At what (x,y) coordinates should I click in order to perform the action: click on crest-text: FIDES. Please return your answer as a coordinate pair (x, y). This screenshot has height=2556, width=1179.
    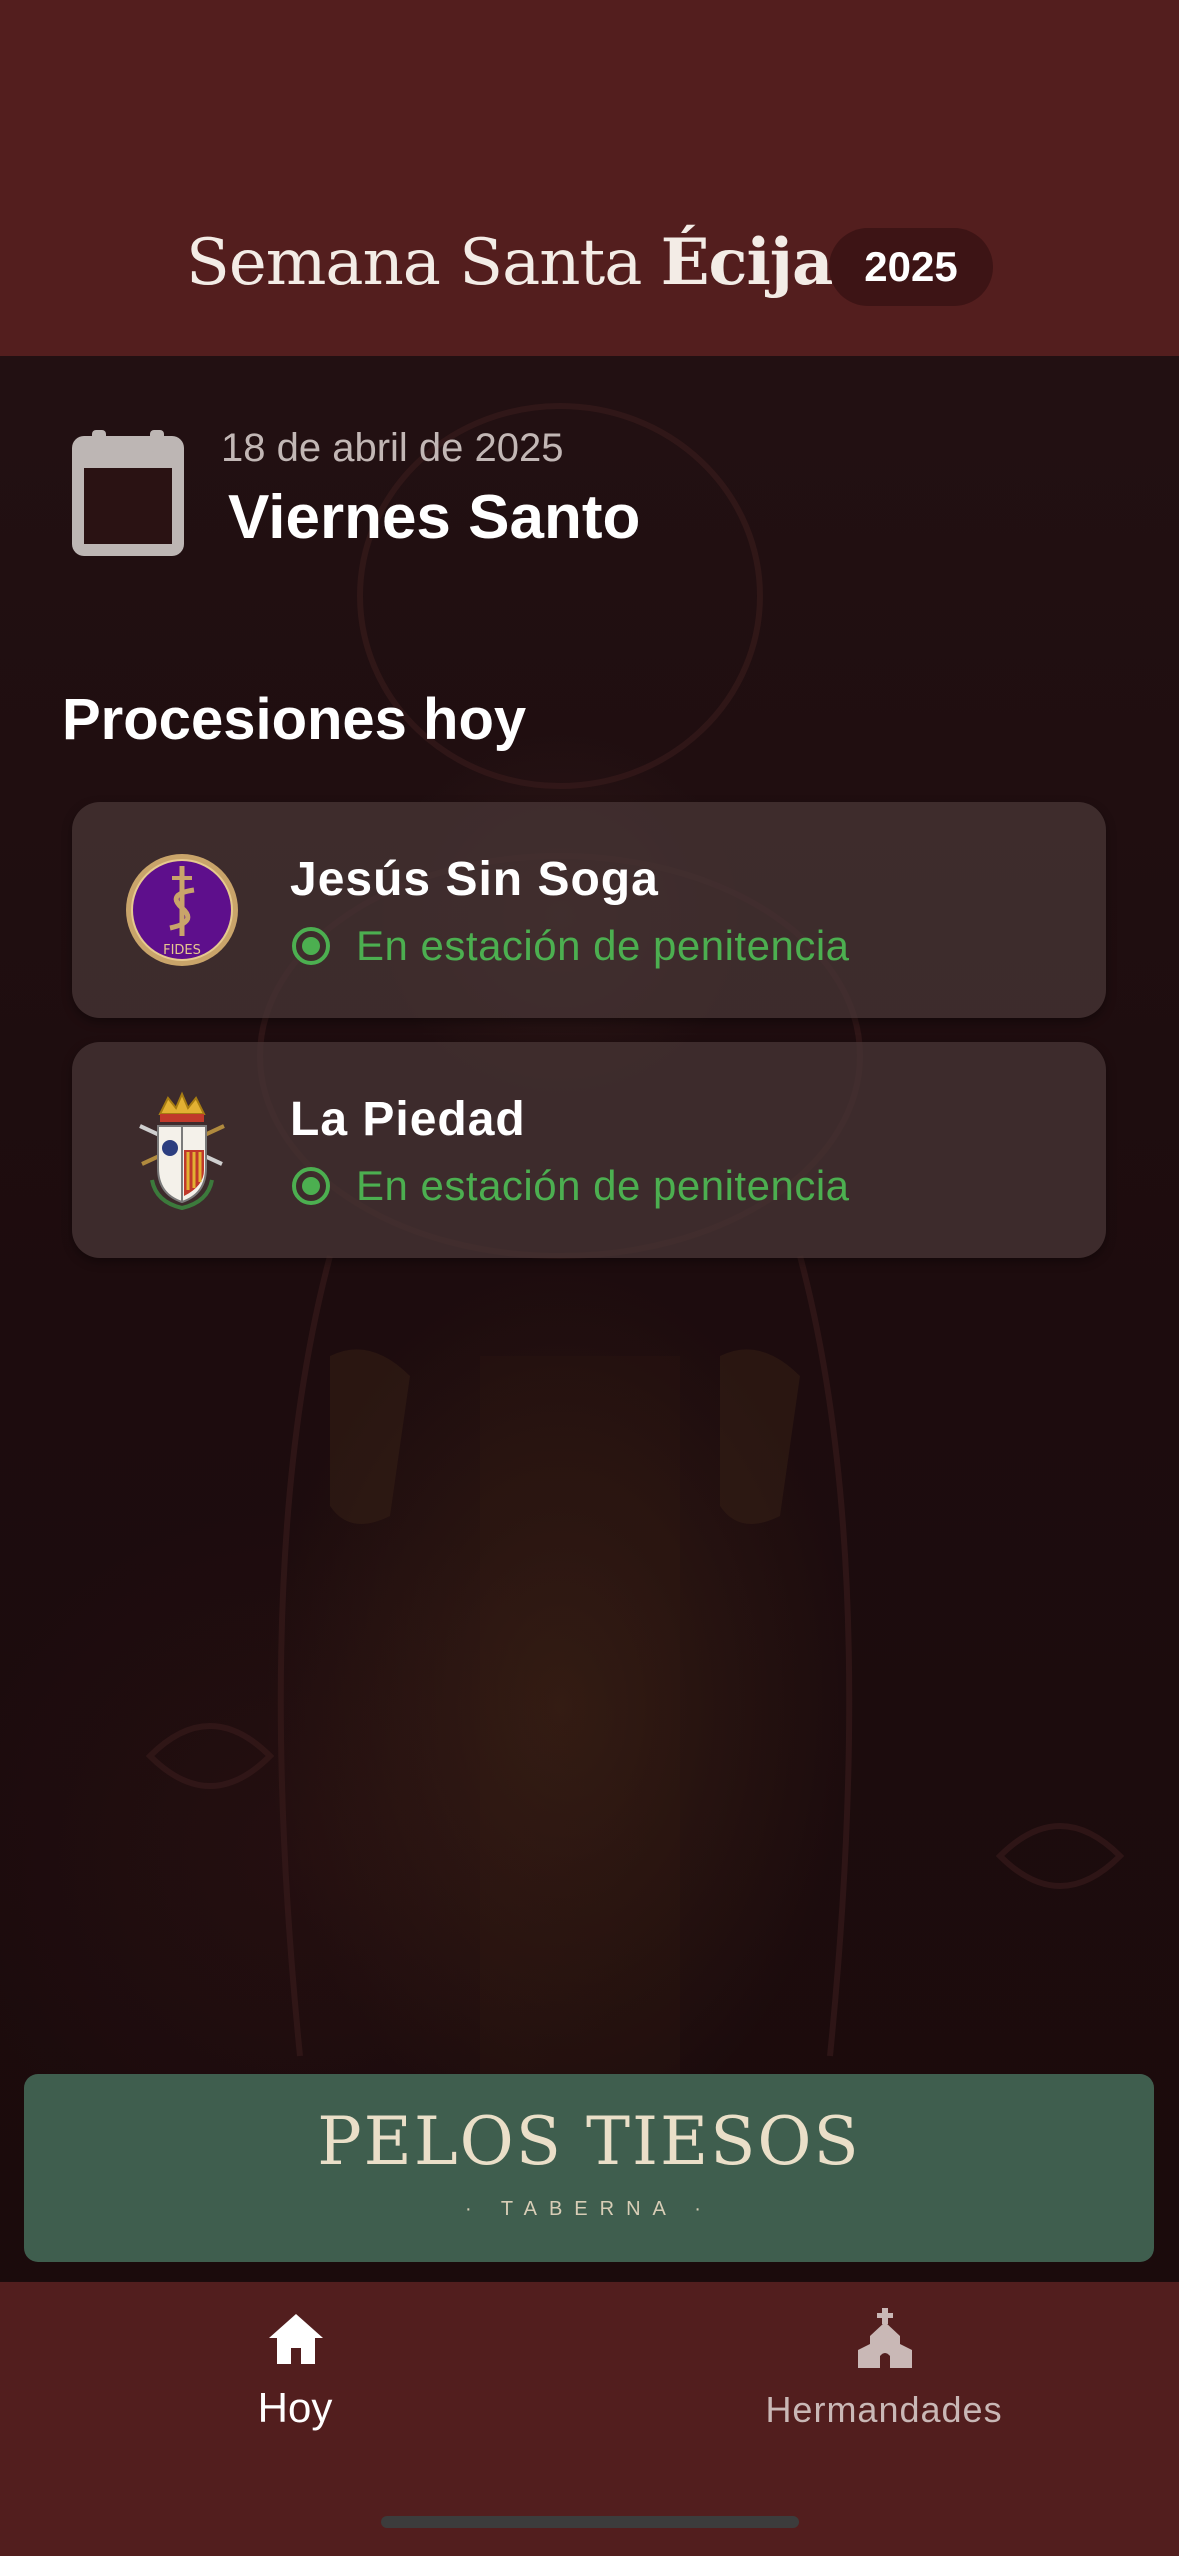
    Looking at the image, I should click on (182, 950).